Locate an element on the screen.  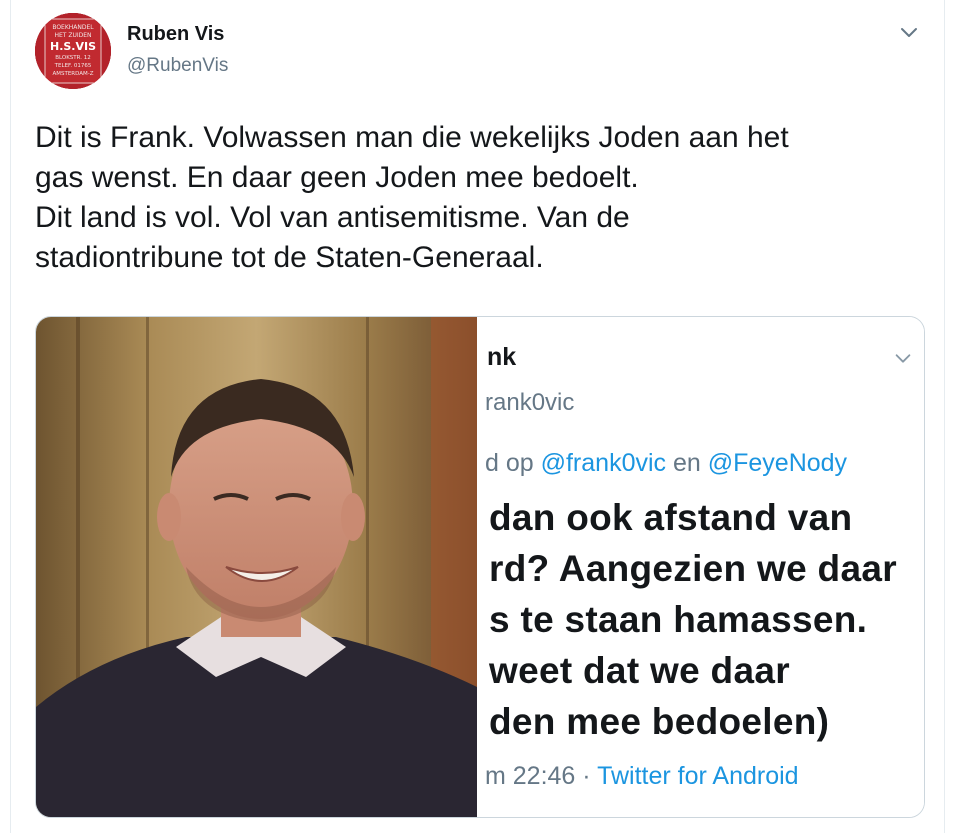
author-name: Ruben Vis is located at coordinates (175, 34).